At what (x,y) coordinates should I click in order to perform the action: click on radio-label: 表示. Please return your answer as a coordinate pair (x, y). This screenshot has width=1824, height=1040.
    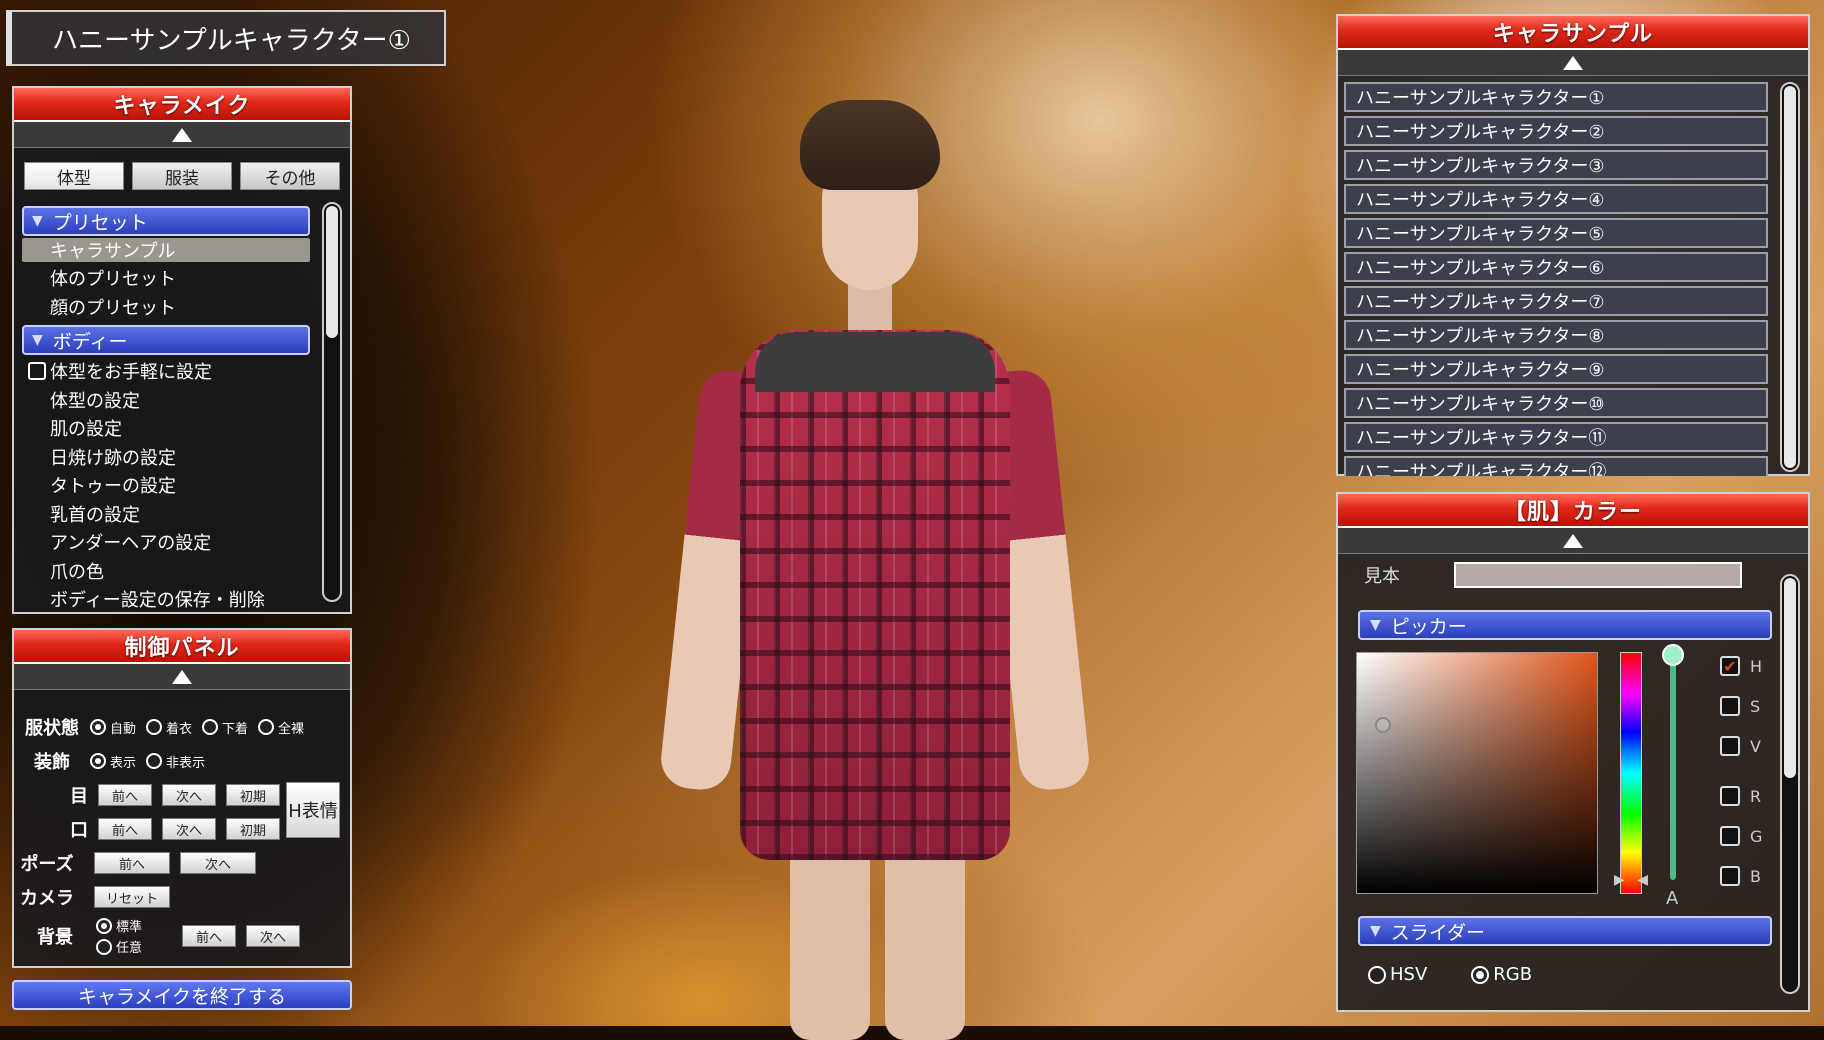
    Looking at the image, I should click on (123, 763).